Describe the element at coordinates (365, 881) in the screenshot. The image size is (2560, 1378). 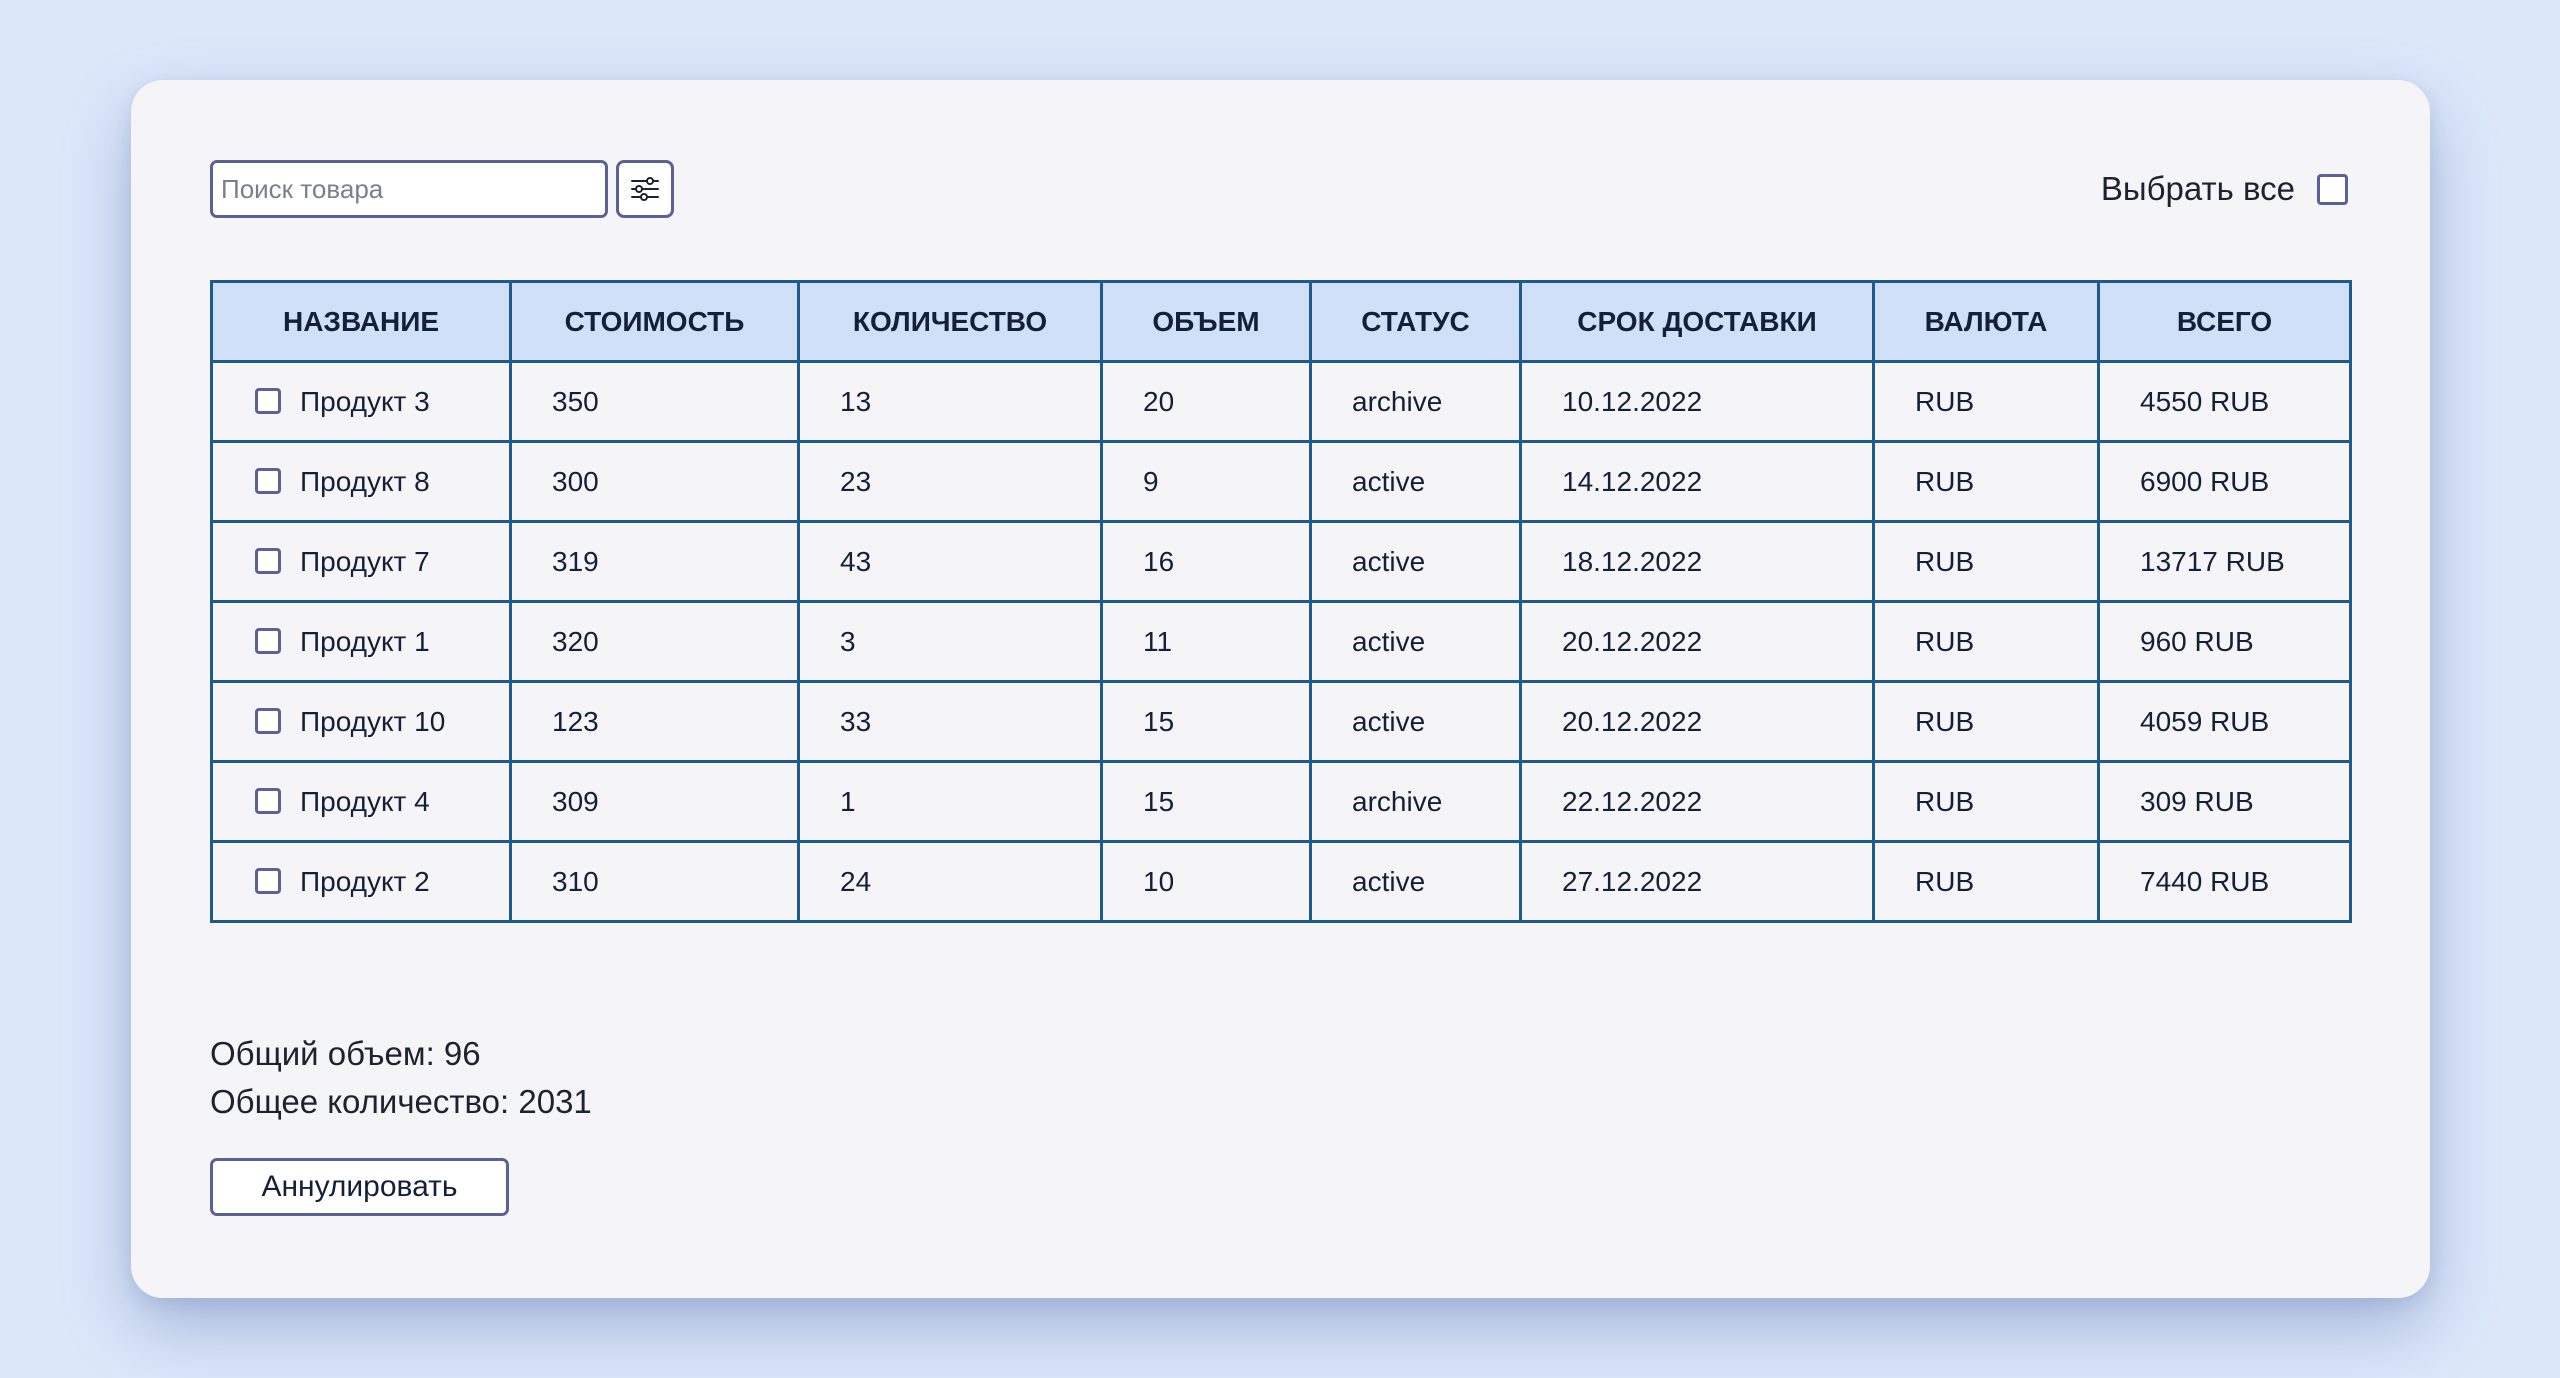
I see `product-name: Продукт 2` at that location.